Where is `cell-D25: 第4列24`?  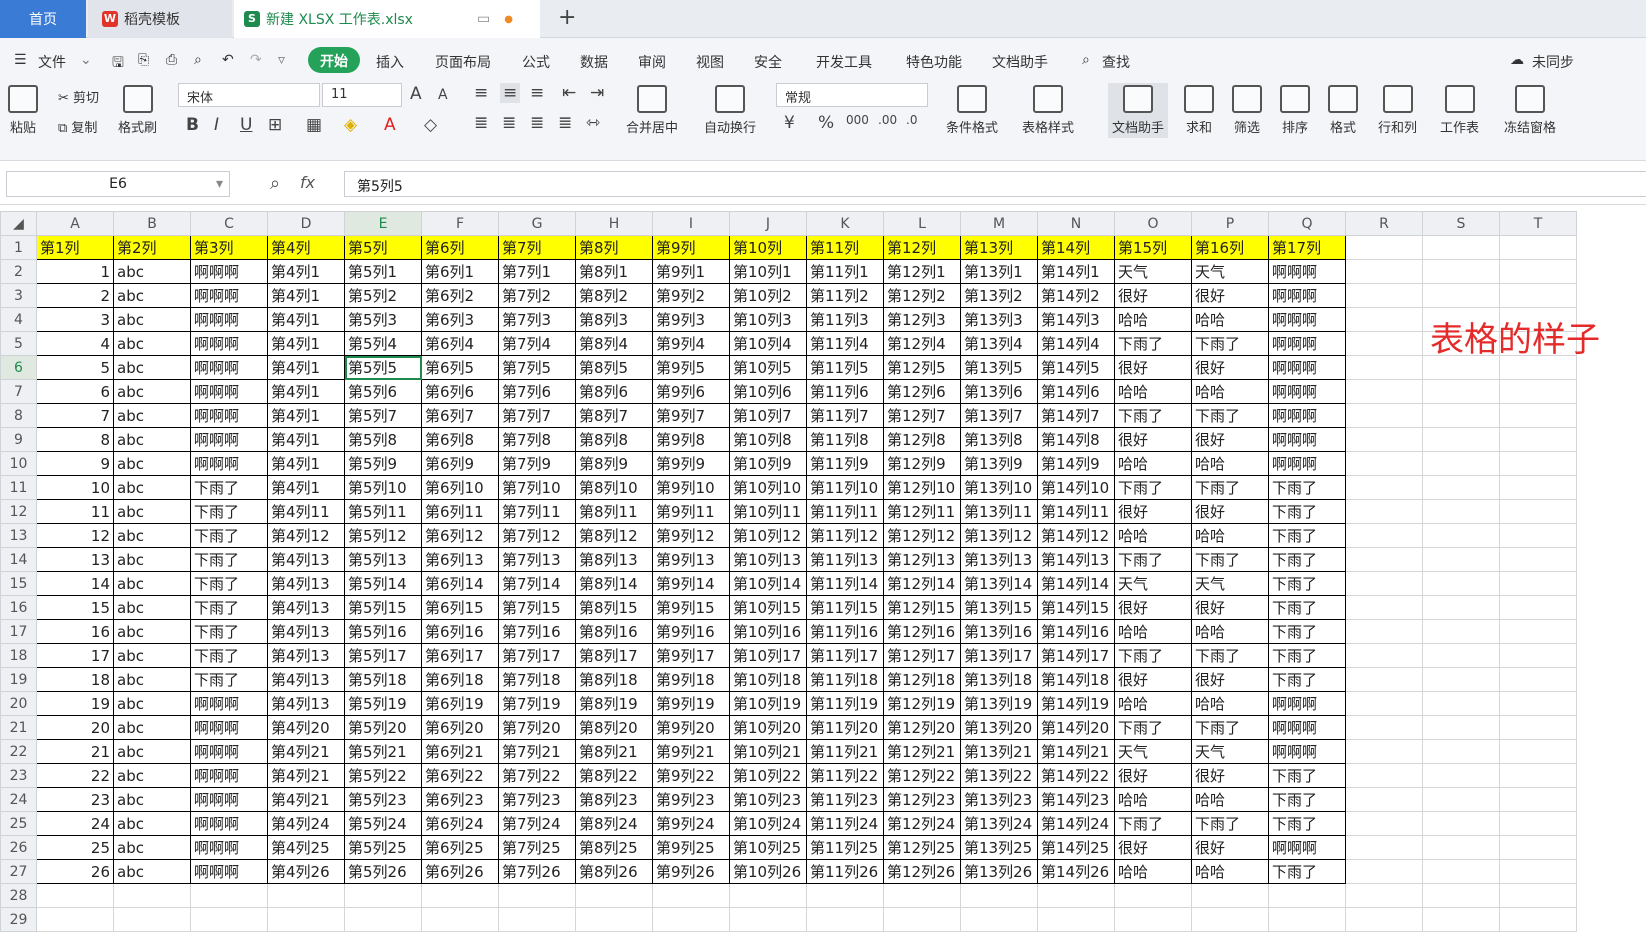 cell-D25: 第4列24 is located at coordinates (306, 823).